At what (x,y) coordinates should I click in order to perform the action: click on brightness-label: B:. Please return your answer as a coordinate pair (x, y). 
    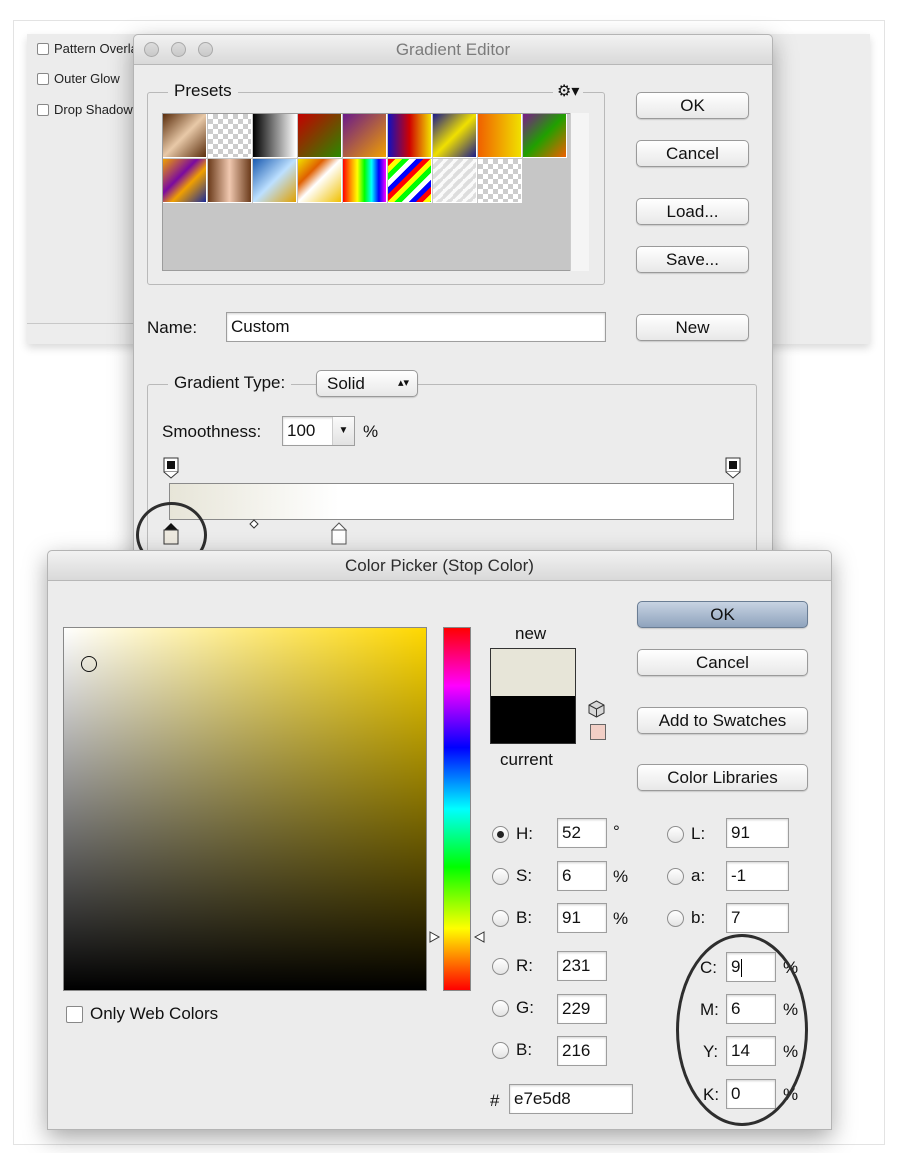
    Looking at the image, I should click on (524, 917).